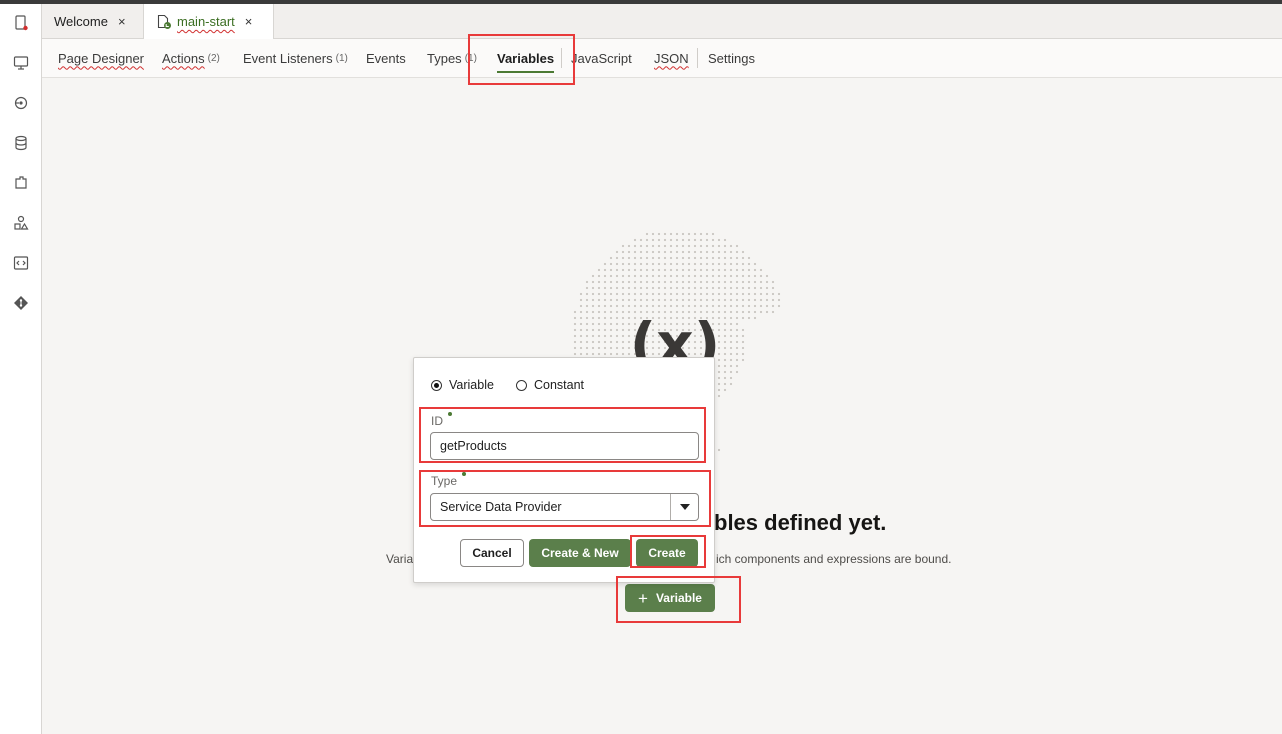 Image resolution: width=1282 pixels, height=734 pixels. I want to click on radio-variable: Variable, so click(462, 385).